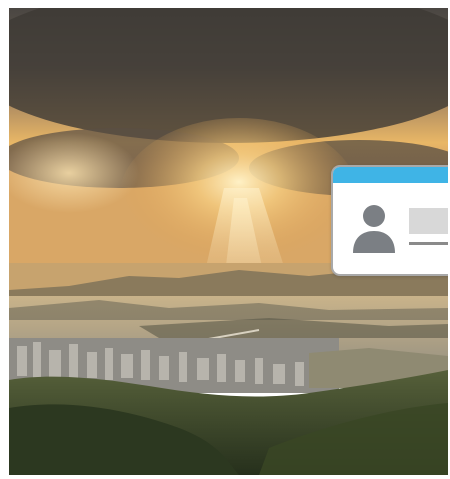 This screenshot has width=450, height=479. Describe the element at coordinates (428, 243) in the screenshot. I see `detail-placeholder-line` at that location.